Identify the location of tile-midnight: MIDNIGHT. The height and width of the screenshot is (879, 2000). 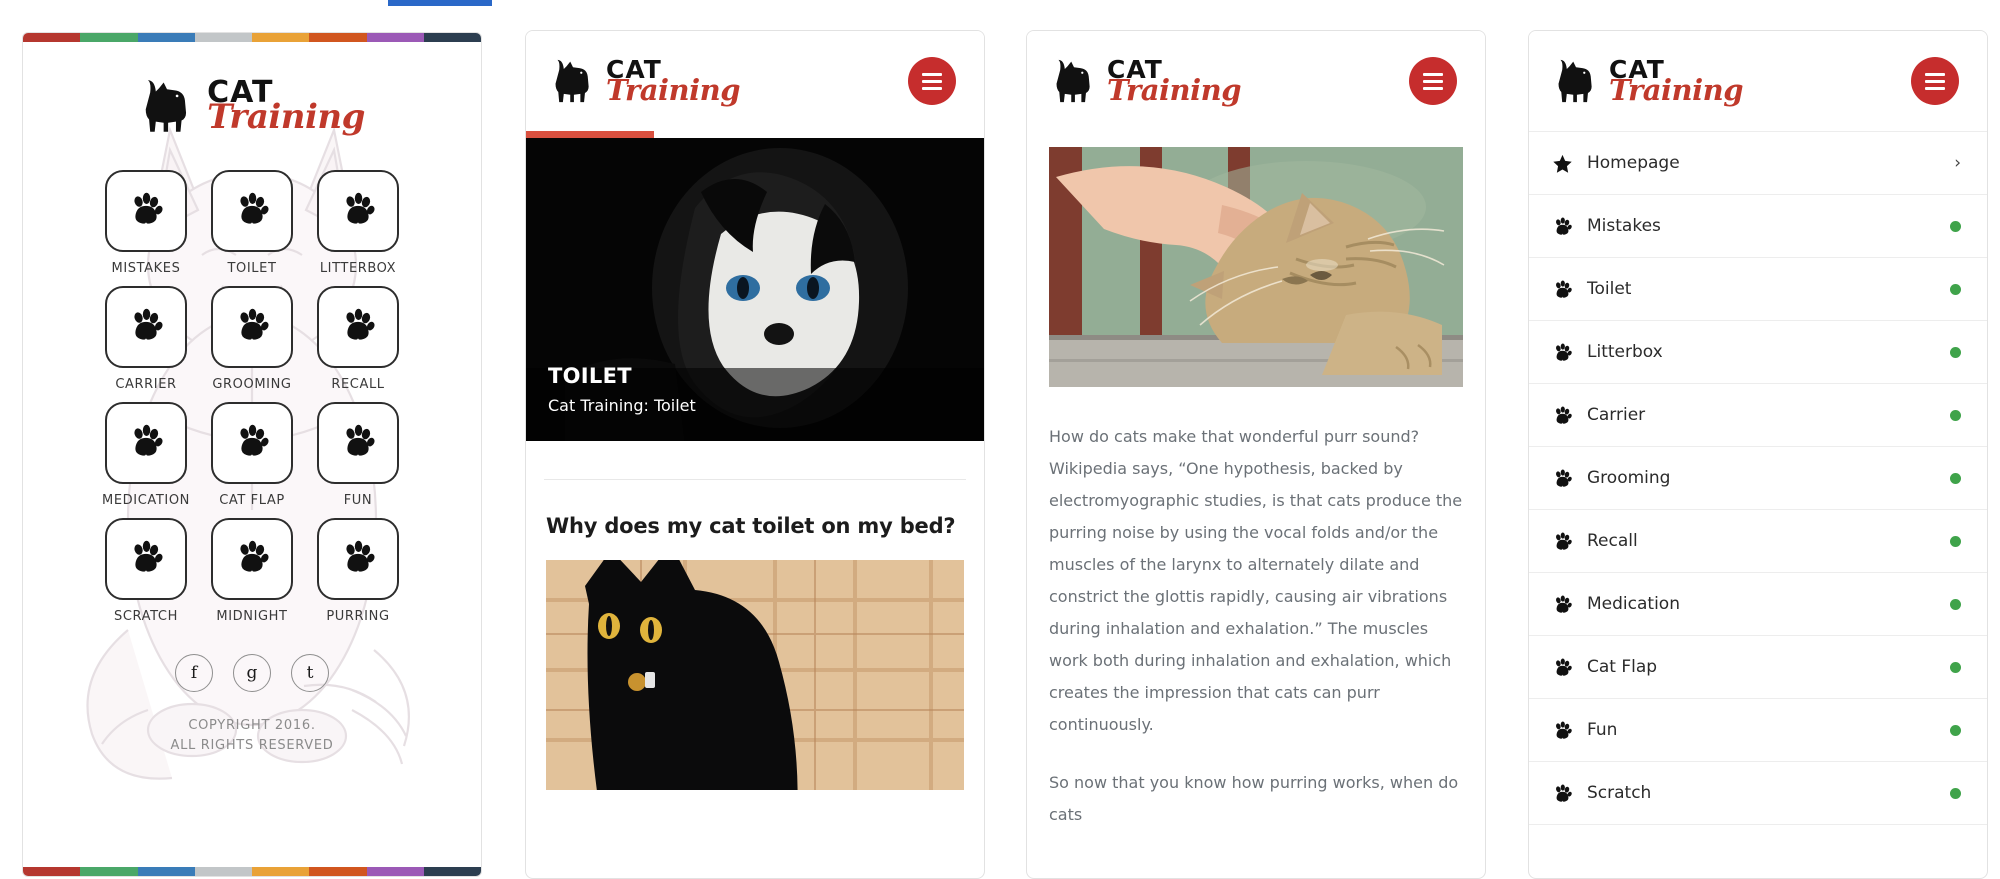
(252, 571).